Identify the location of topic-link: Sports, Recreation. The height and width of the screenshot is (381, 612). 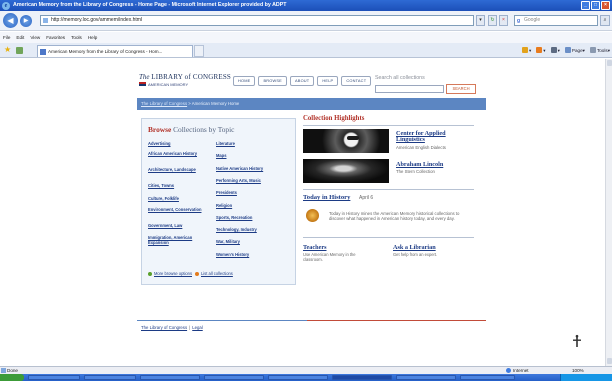
(256, 217).